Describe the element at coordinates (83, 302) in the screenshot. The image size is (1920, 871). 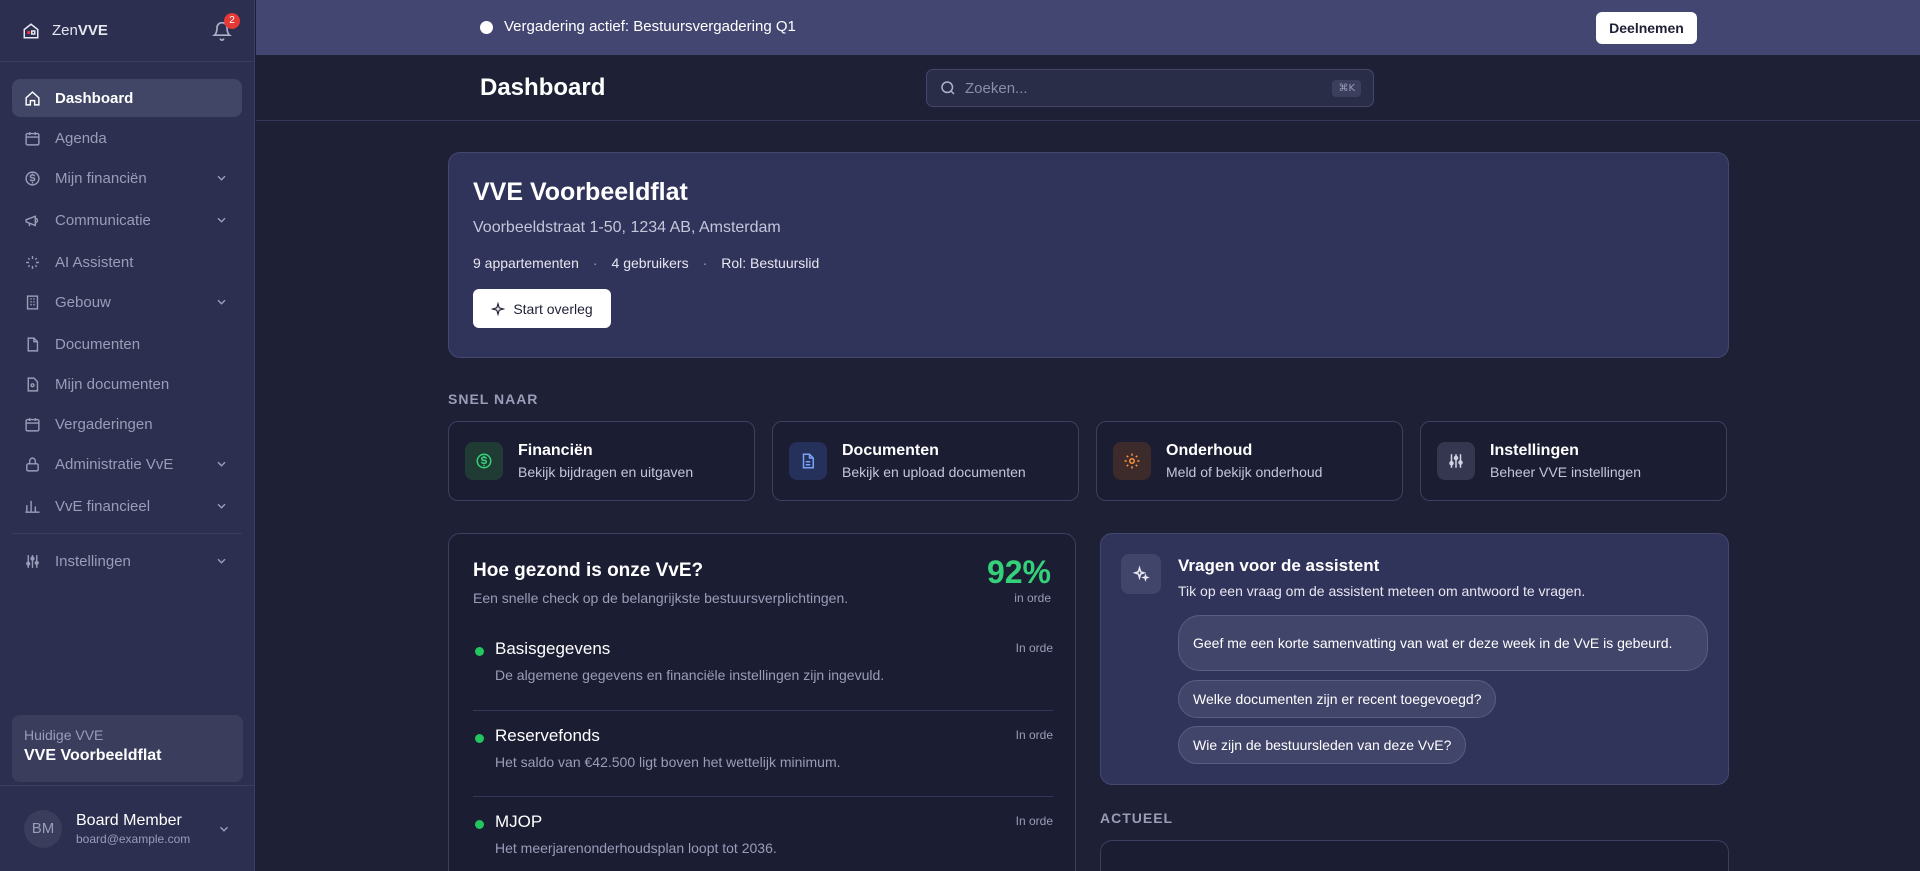
I see `sidebar-item-label: Gebouw` at that location.